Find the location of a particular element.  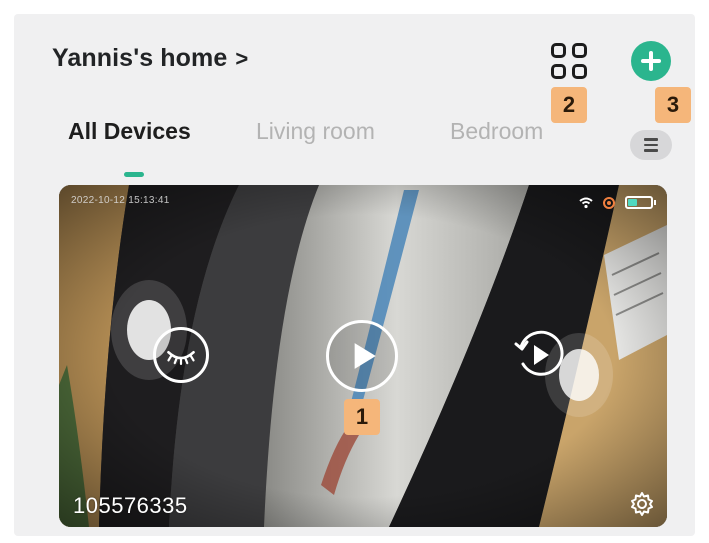

play-icon is located at coordinates (362, 356).